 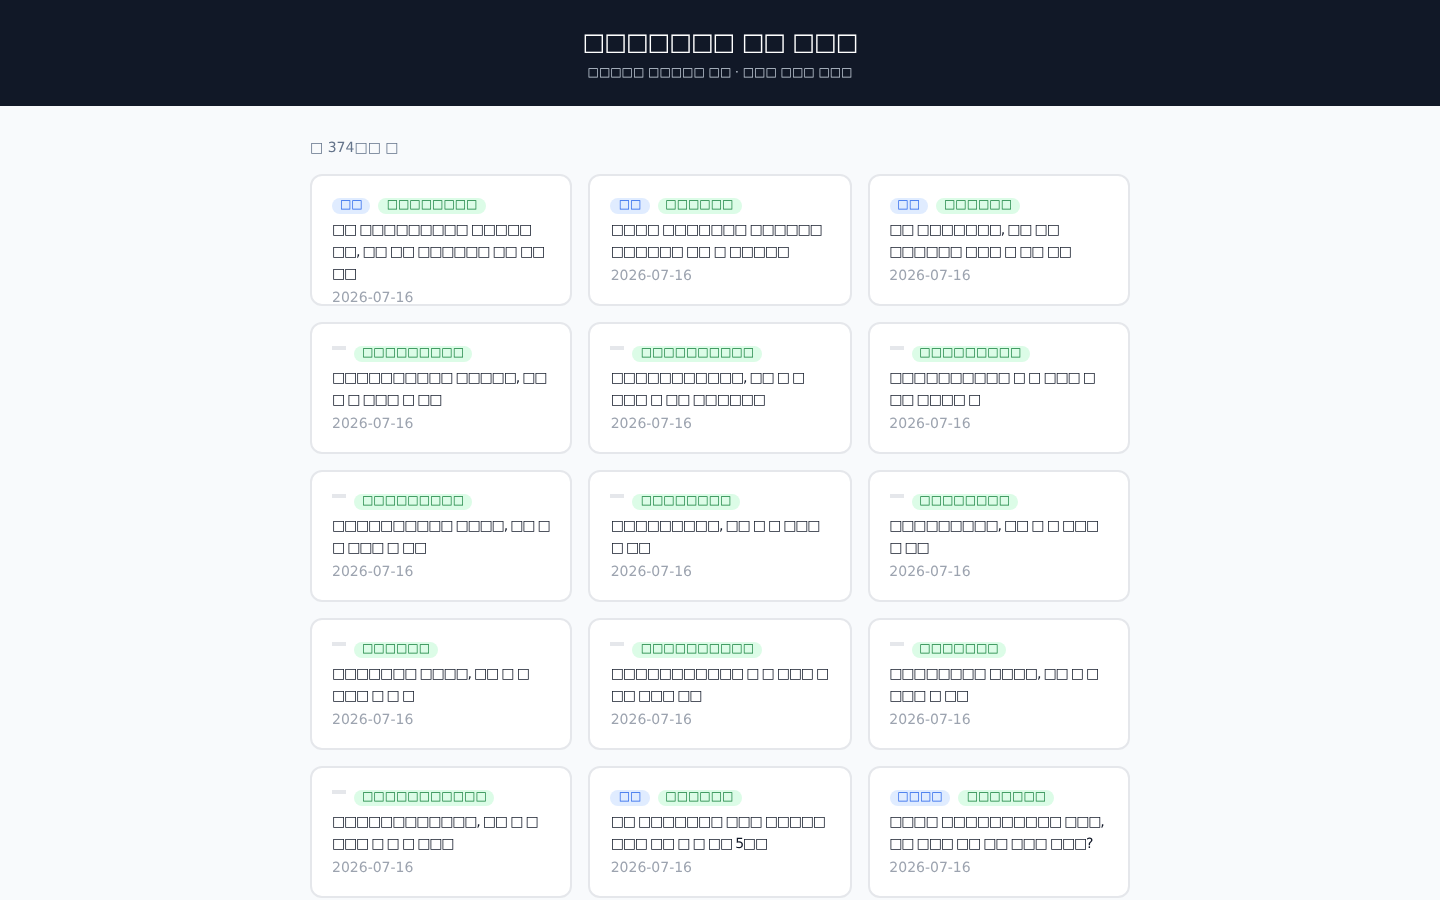 I want to click on site-title: □□□□□□□ □□ □□□, so click(x=720, y=41).